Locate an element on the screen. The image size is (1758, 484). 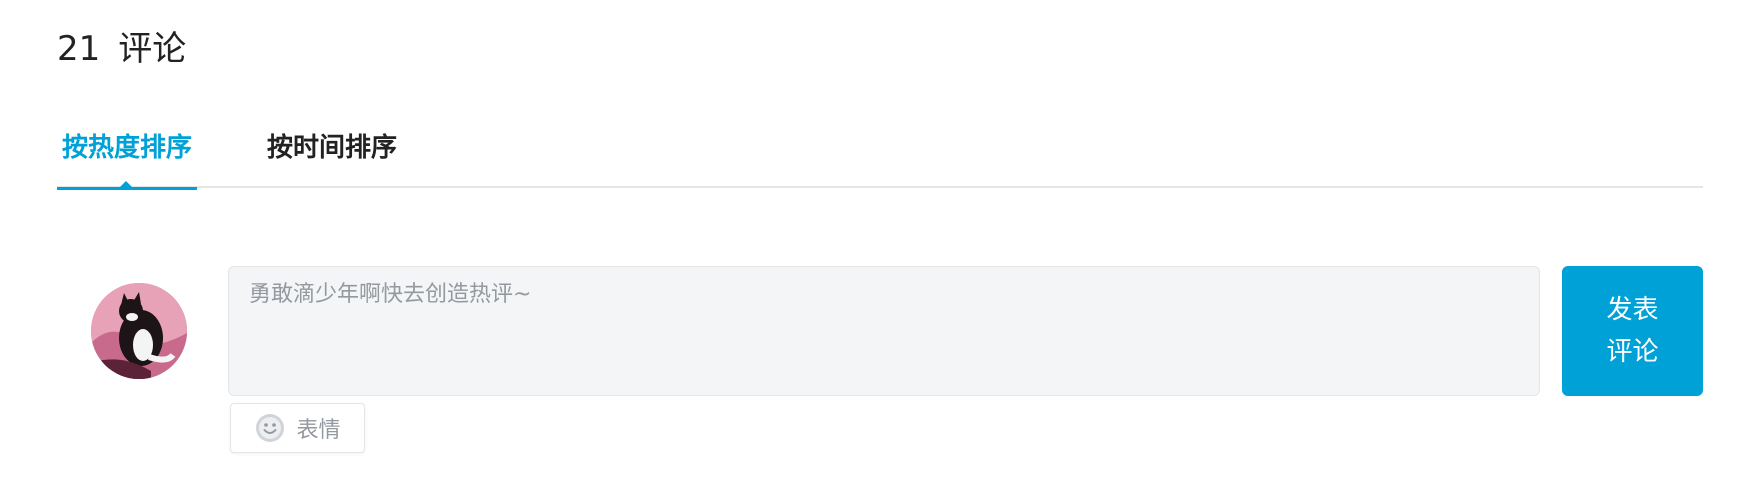
tab-sort-by-time: 按时间排序 is located at coordinates (332, 156).